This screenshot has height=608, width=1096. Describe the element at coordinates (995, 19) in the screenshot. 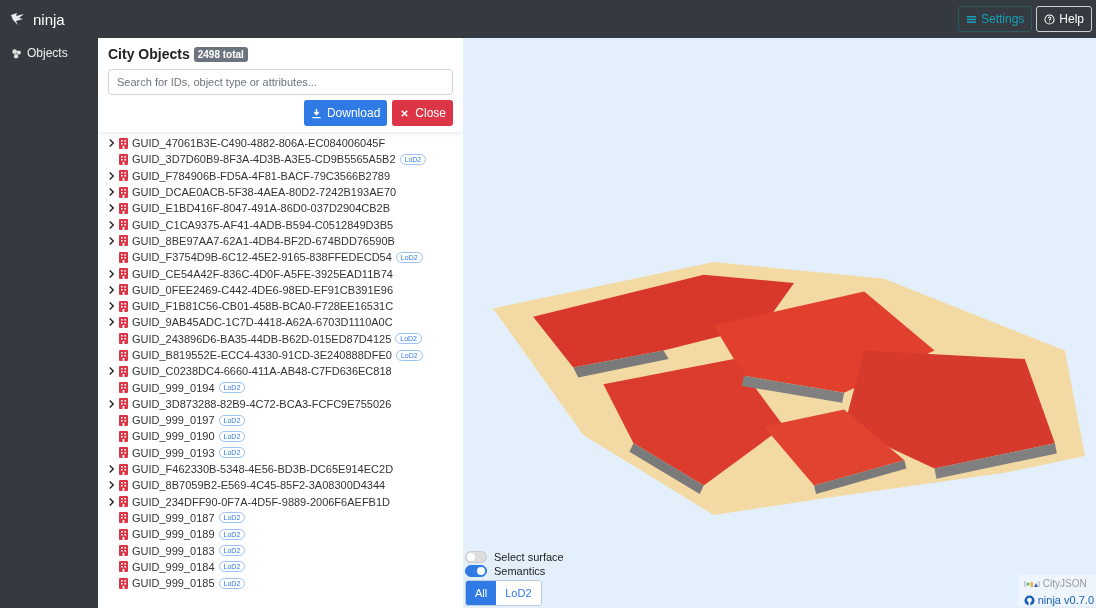

I see `settings-button: Settings` at that location.